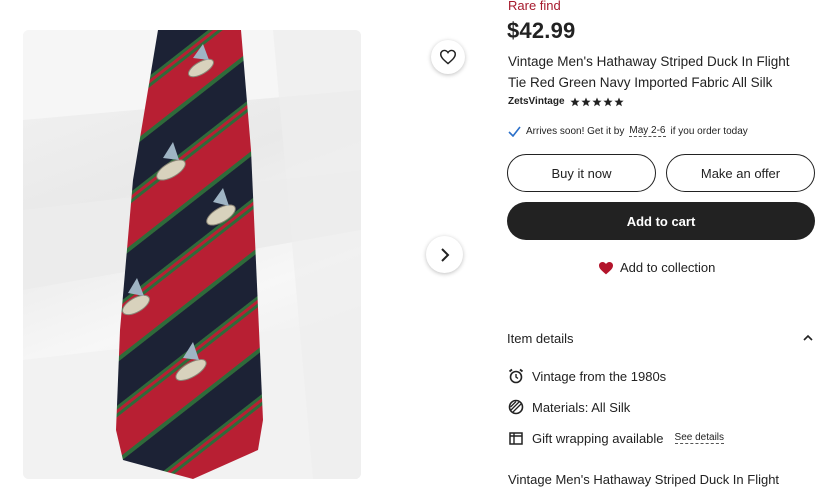  What do you see at coordinates (536, 101) in the screenshot?
I see `shop-name-link: ZetsVintage` at bounding box center [536, 101].